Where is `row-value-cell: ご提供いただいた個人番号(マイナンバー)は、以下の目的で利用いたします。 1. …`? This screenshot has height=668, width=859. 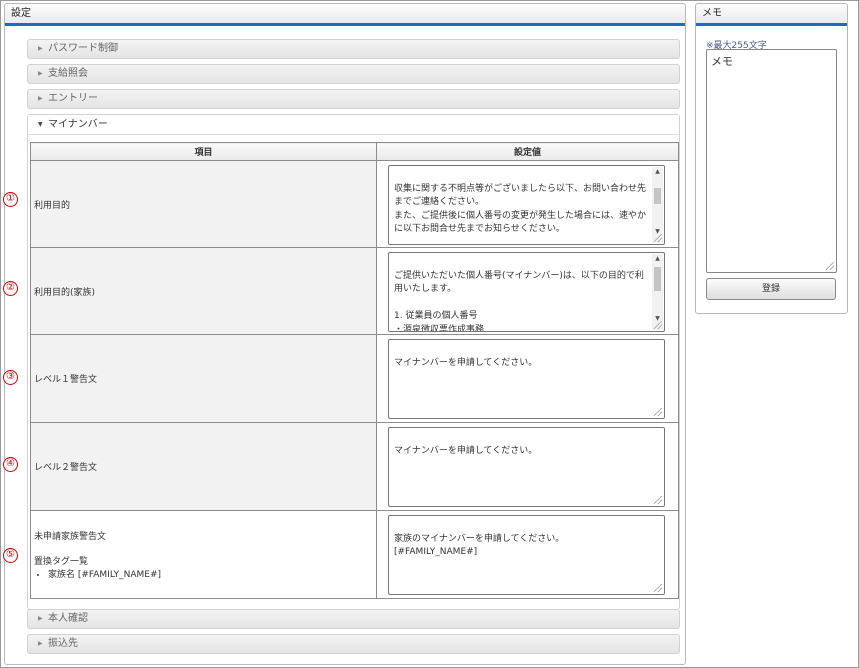 row-value-cell: ご提供いただいた個人番号(マイナンバー)は、以下の目的で利用いたします。 1. … is located at coordinates (527, 291).